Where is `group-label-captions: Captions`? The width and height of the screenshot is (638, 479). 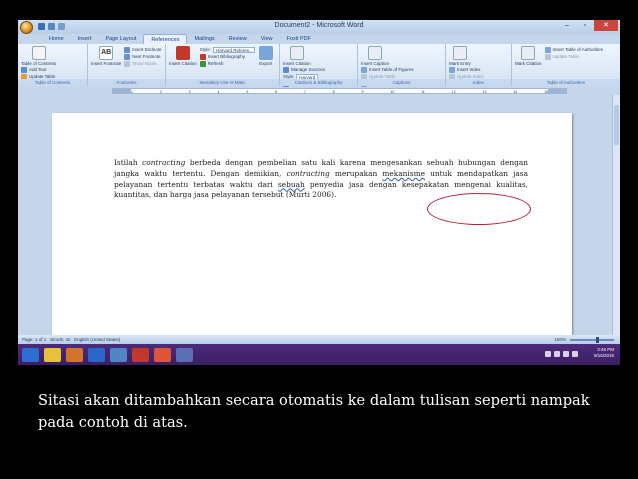
group-label-captions: Captions is located at coordinates (401, 82).